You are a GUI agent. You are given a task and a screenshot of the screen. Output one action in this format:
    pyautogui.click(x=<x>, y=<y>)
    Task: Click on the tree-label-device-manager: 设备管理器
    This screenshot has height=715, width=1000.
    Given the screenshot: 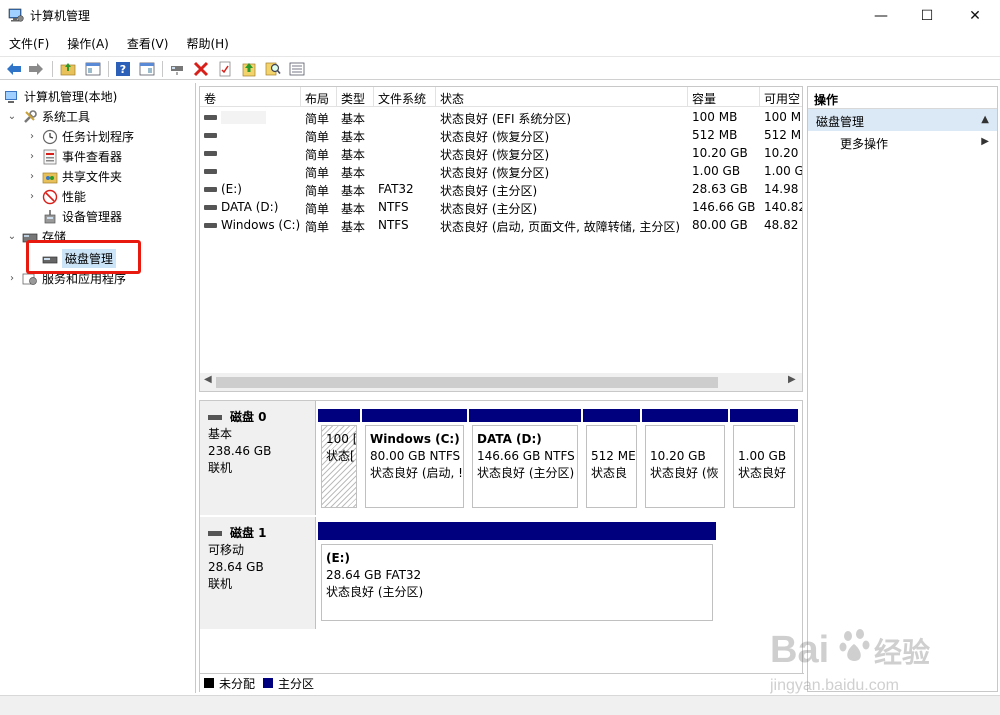 What is the action you would take?
    pyautogui.click(x=92, y=217)
    